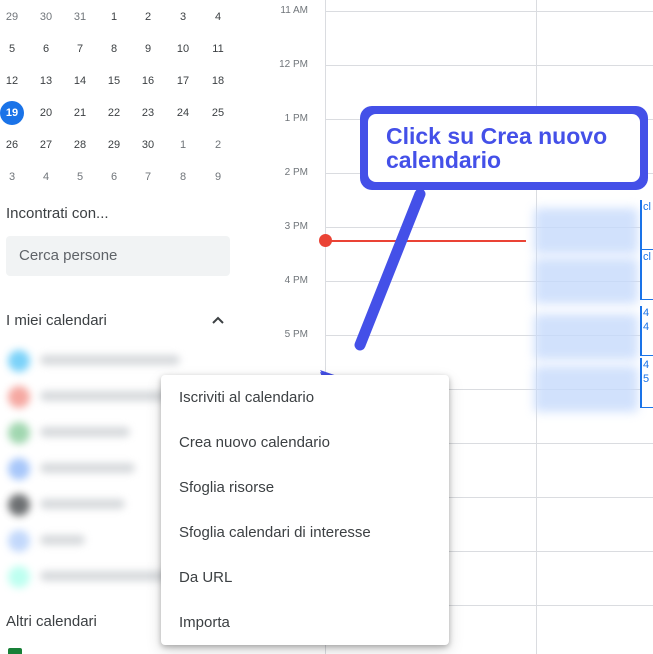  I want to click on mini-calendar-day: 25, so click(218, 113).